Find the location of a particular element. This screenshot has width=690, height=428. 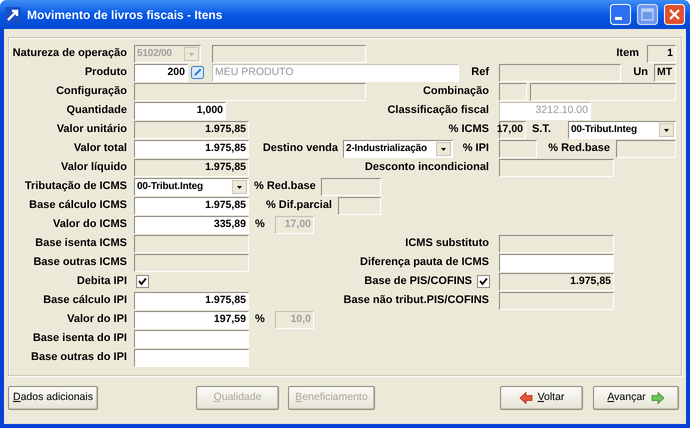

field-label: Produto is located at coordinates (105, 72).